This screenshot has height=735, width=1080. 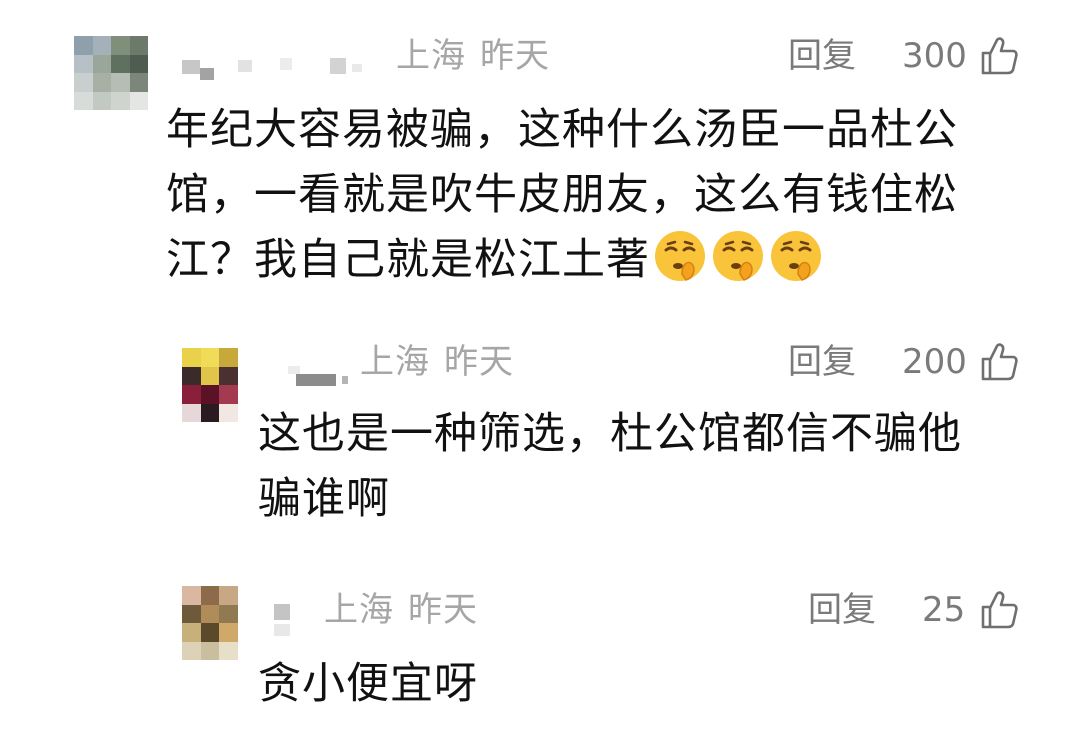 I want to click on comment-text-line: 年纪大容易被骗，这种什么汤臣一品杜公, so click(x=562, y=130).